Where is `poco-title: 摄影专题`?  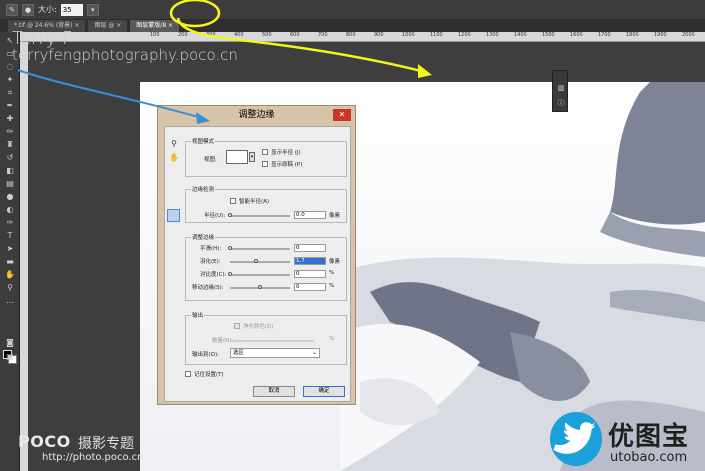 poco-title: 摄影专题 is located at coordinates (106, 444).